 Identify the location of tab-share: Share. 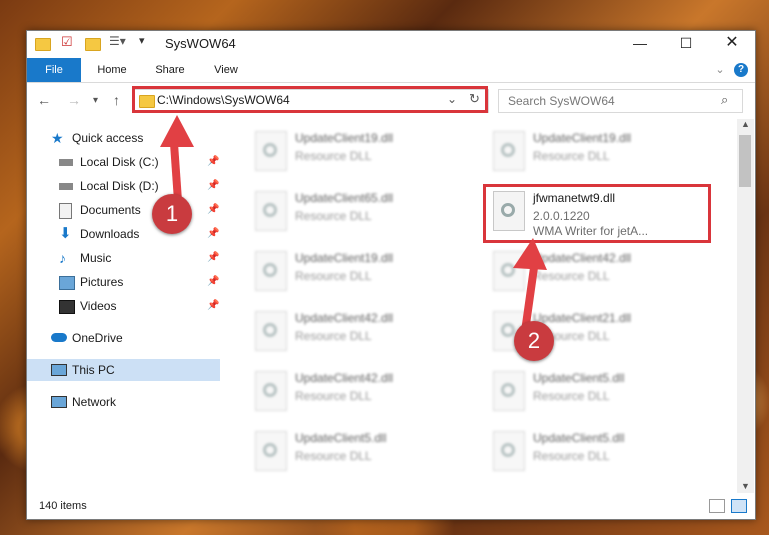
(170, 70).